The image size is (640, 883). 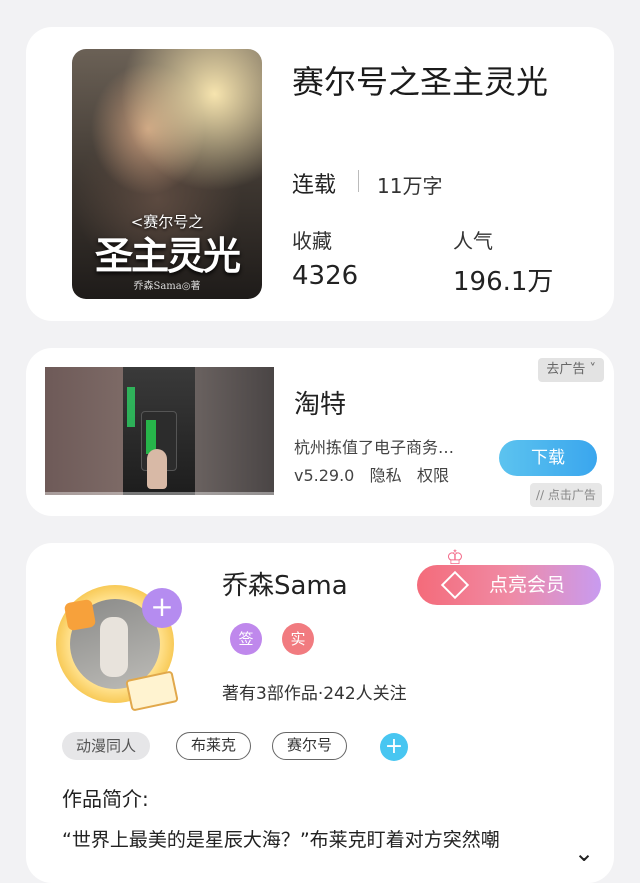 What do you see at coordinates (314, 185) in the screenshot?
I see `book-status: 连载` at bounding box center [314, 185].